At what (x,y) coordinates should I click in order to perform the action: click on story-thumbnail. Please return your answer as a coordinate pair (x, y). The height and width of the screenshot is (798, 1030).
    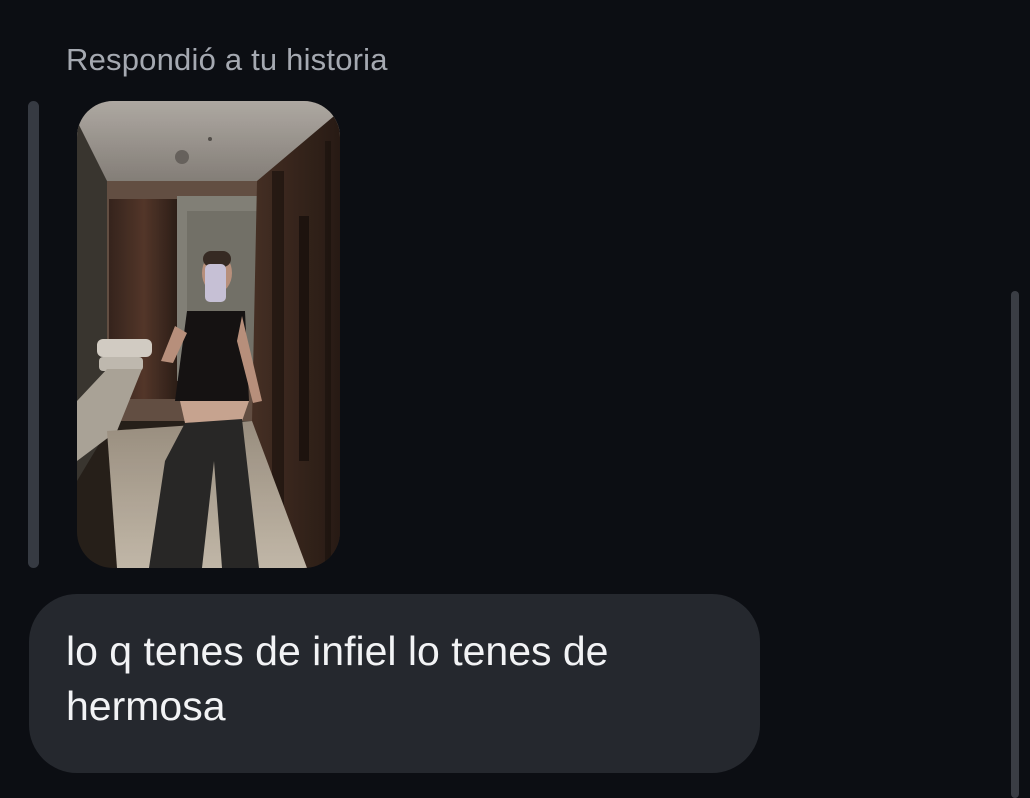
    Looking at the image, I should click on (208, 334).